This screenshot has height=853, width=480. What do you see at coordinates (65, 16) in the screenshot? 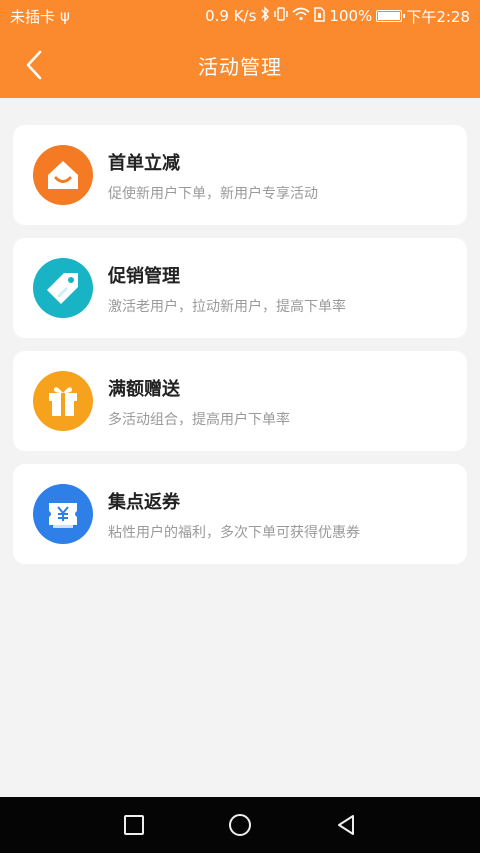
I see `usb-icon: ψ` at bounding box center [65, 16].